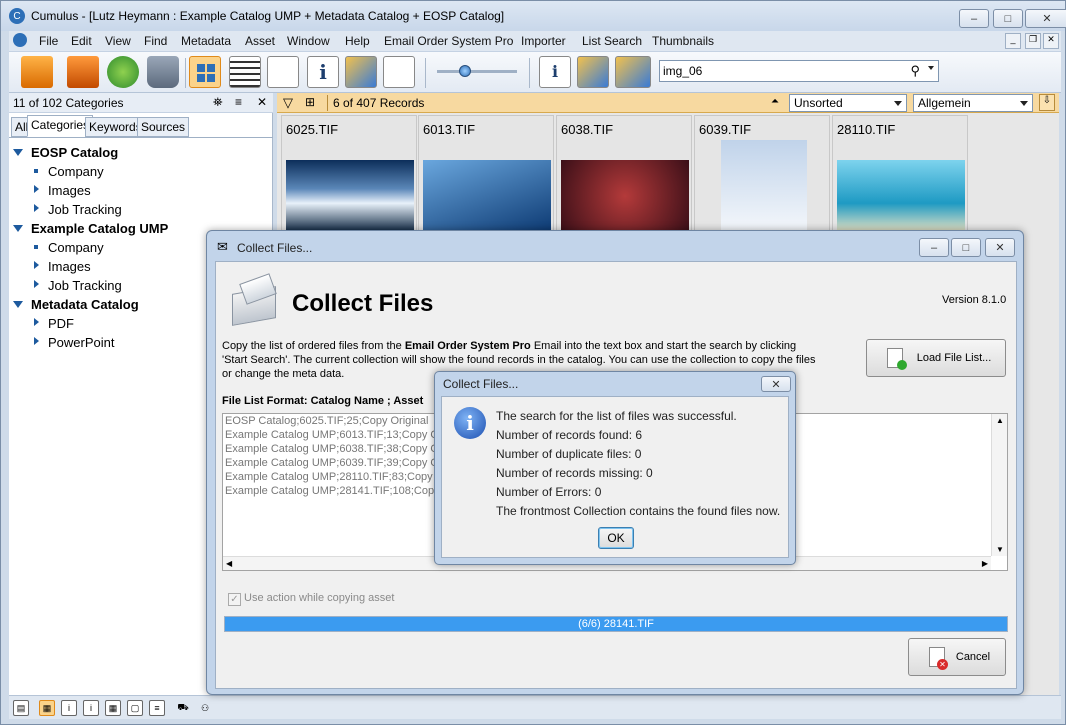 This screenshot has width=1066, height=725. What do you see at coordinates (612, 41) in the screenshot?
I see `menu-list-search: List Search` at bounding box center [612, 41].